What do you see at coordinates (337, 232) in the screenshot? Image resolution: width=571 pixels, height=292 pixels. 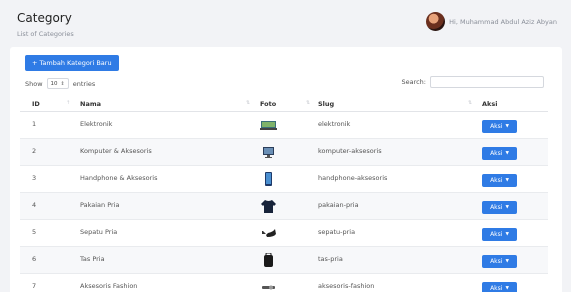 I see `cell-slug: sepatu-pria` at bounding box center [337, 232].